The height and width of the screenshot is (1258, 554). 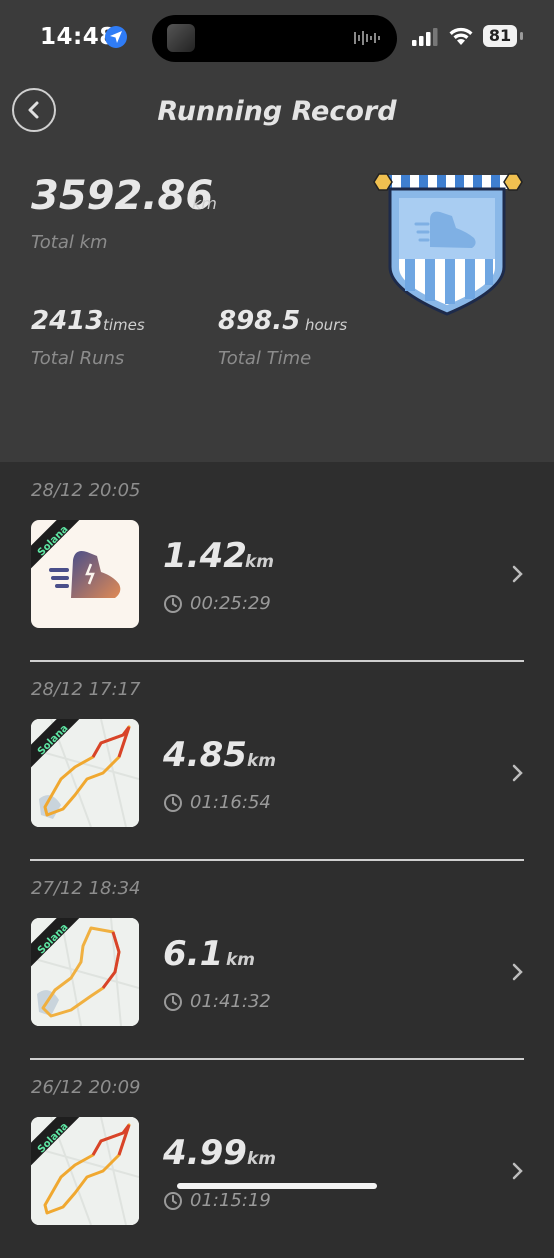 I want to click on record-distance: 6.1, so click(x=193, y=954).